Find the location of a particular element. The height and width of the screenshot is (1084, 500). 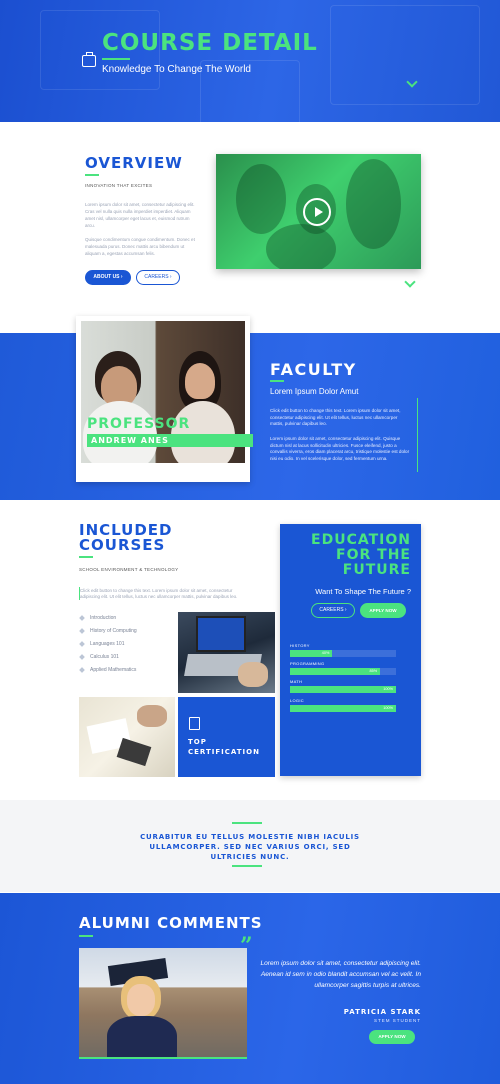

hero-banner is located at coordinates (250, 61).